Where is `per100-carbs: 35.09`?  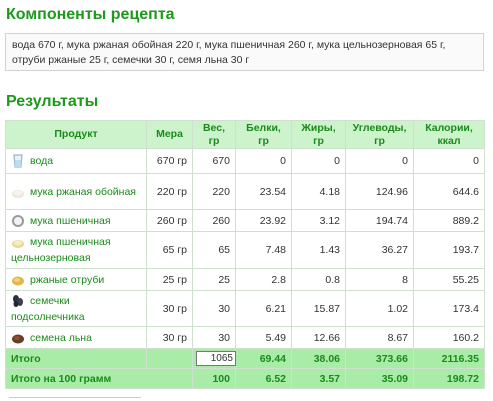
per100-carbs: 35.09 is located at coordinates (379, 378).